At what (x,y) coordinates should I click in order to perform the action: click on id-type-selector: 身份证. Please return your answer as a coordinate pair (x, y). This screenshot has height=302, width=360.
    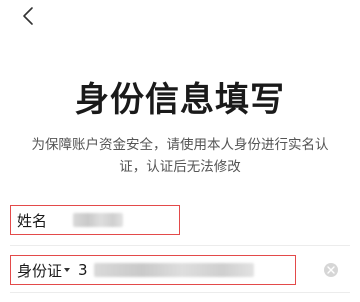
    Looking at the image, I should click on (44, 270).